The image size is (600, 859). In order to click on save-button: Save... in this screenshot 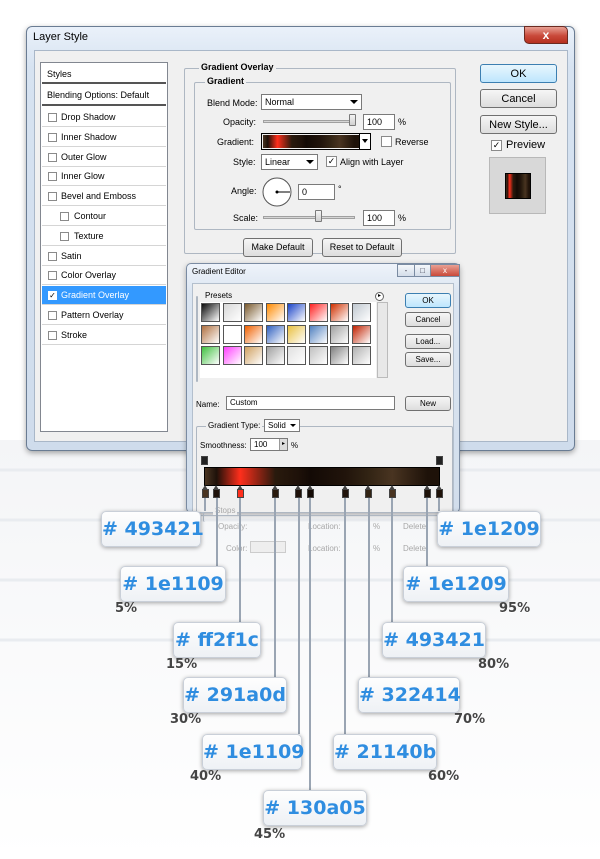, I will do `click(428, 359)`.